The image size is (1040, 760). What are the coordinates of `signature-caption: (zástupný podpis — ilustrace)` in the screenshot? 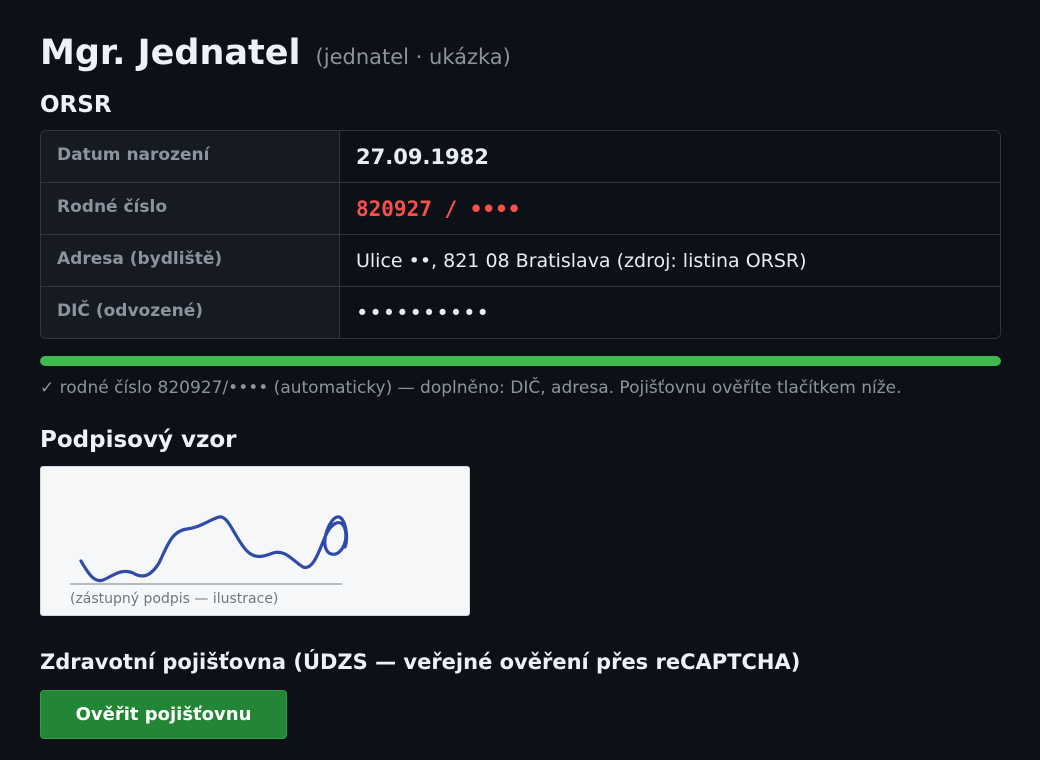 It's located at (174, 599).